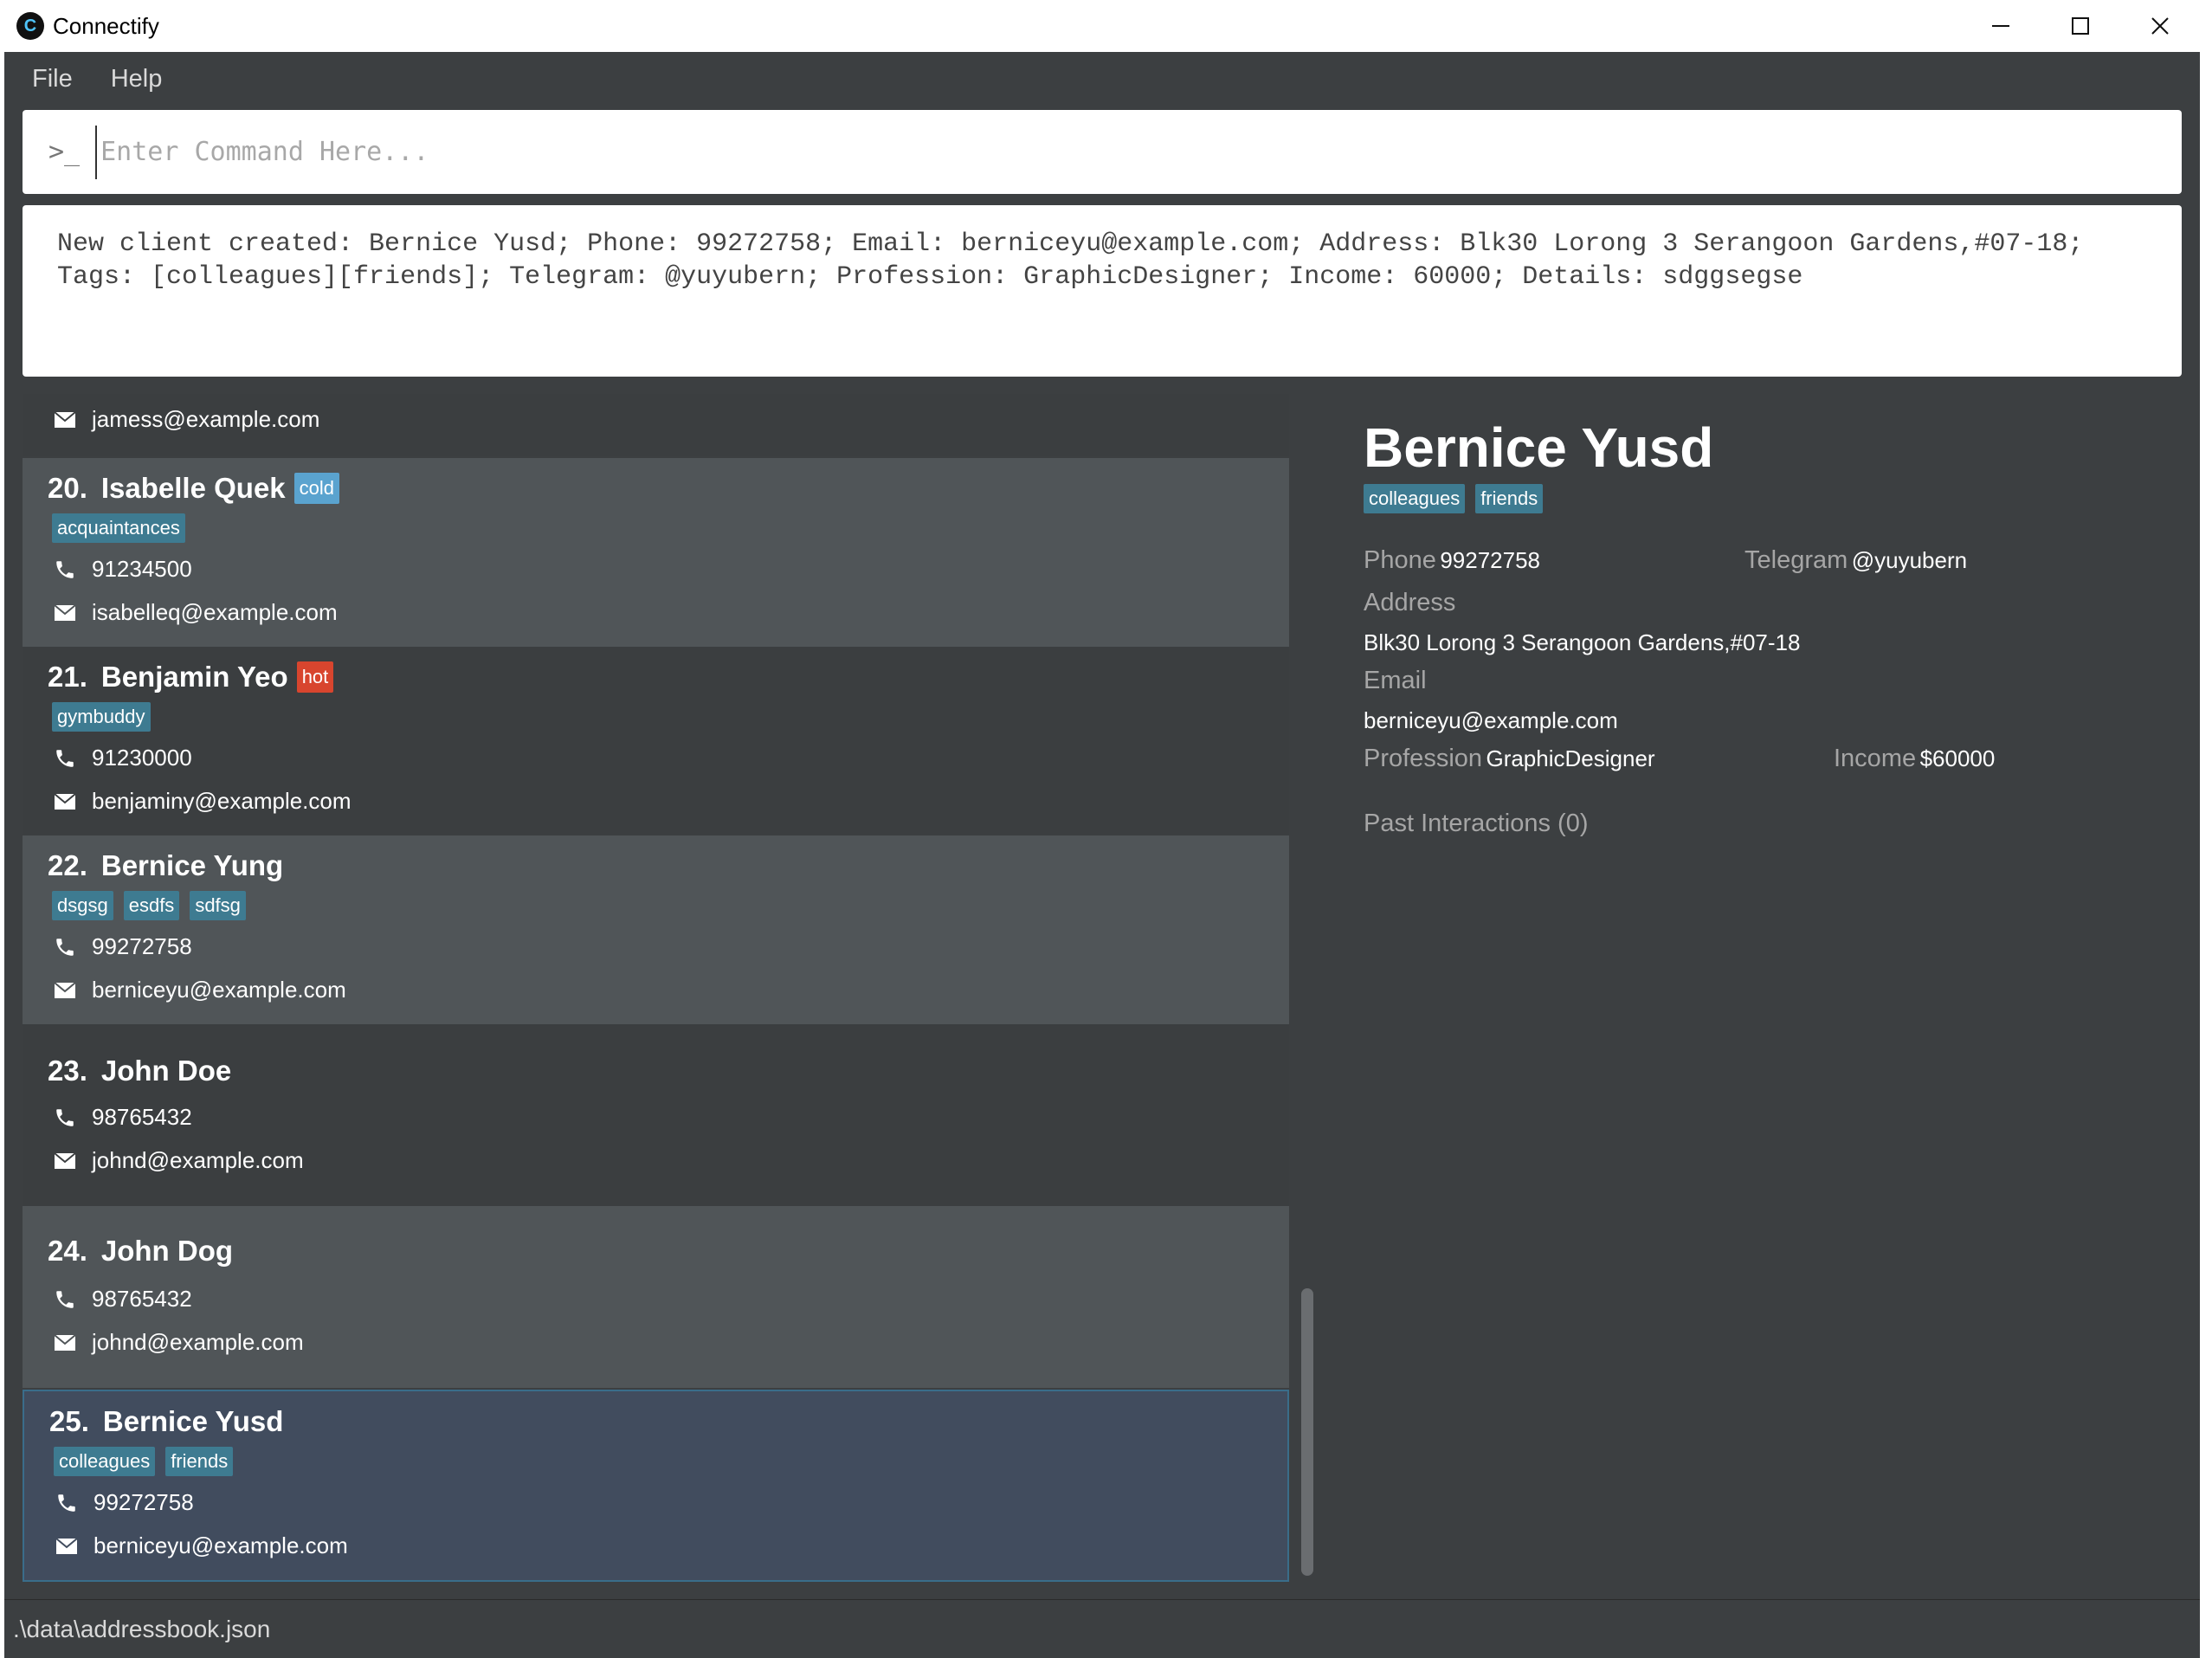  Describe the element at coordinates (1410, 602) in the screenshot. I see `address-label: Address` at that location.